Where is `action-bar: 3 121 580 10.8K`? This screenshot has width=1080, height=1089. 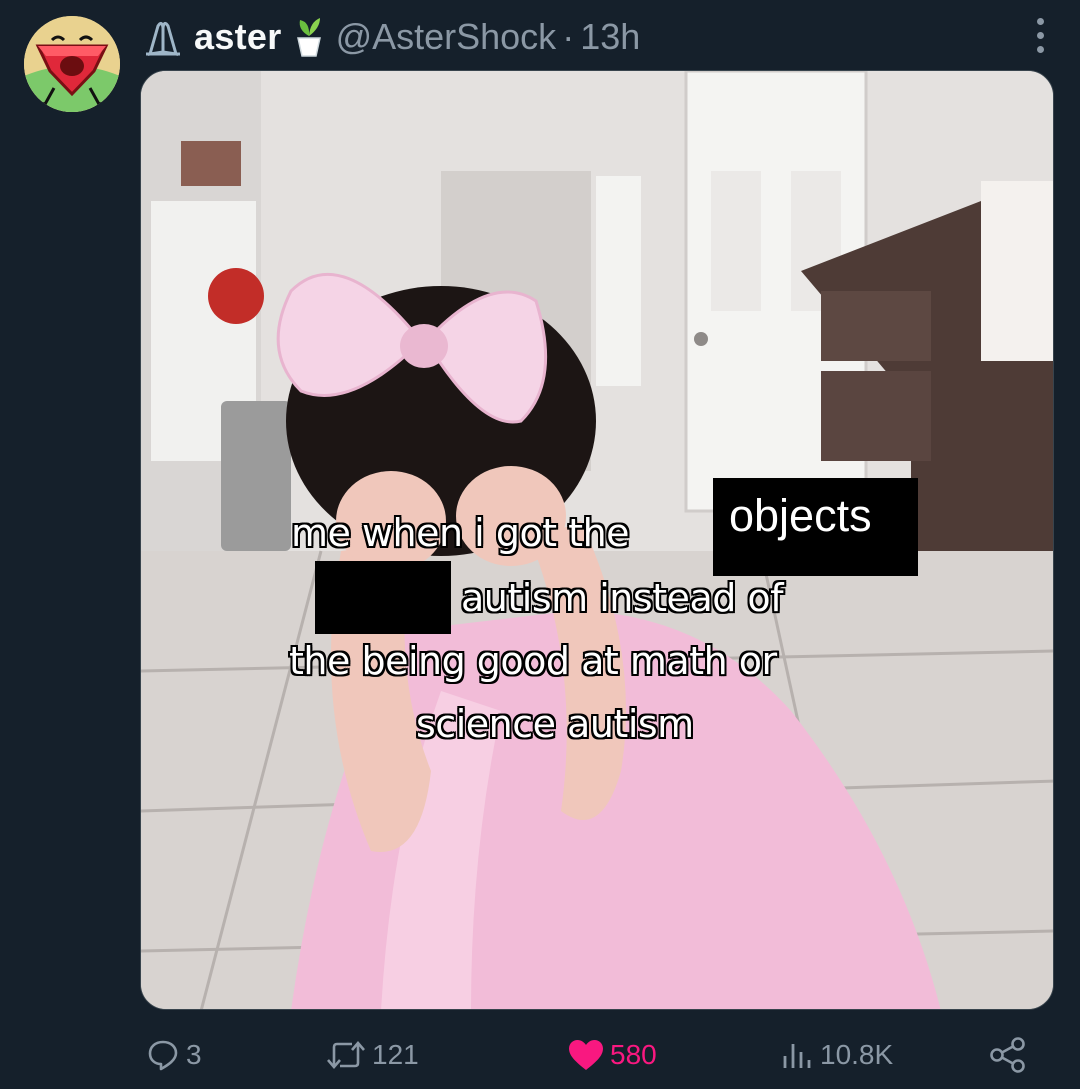
action-bar: 3 121 580 10.8K is located at coordinates (590, 1055).